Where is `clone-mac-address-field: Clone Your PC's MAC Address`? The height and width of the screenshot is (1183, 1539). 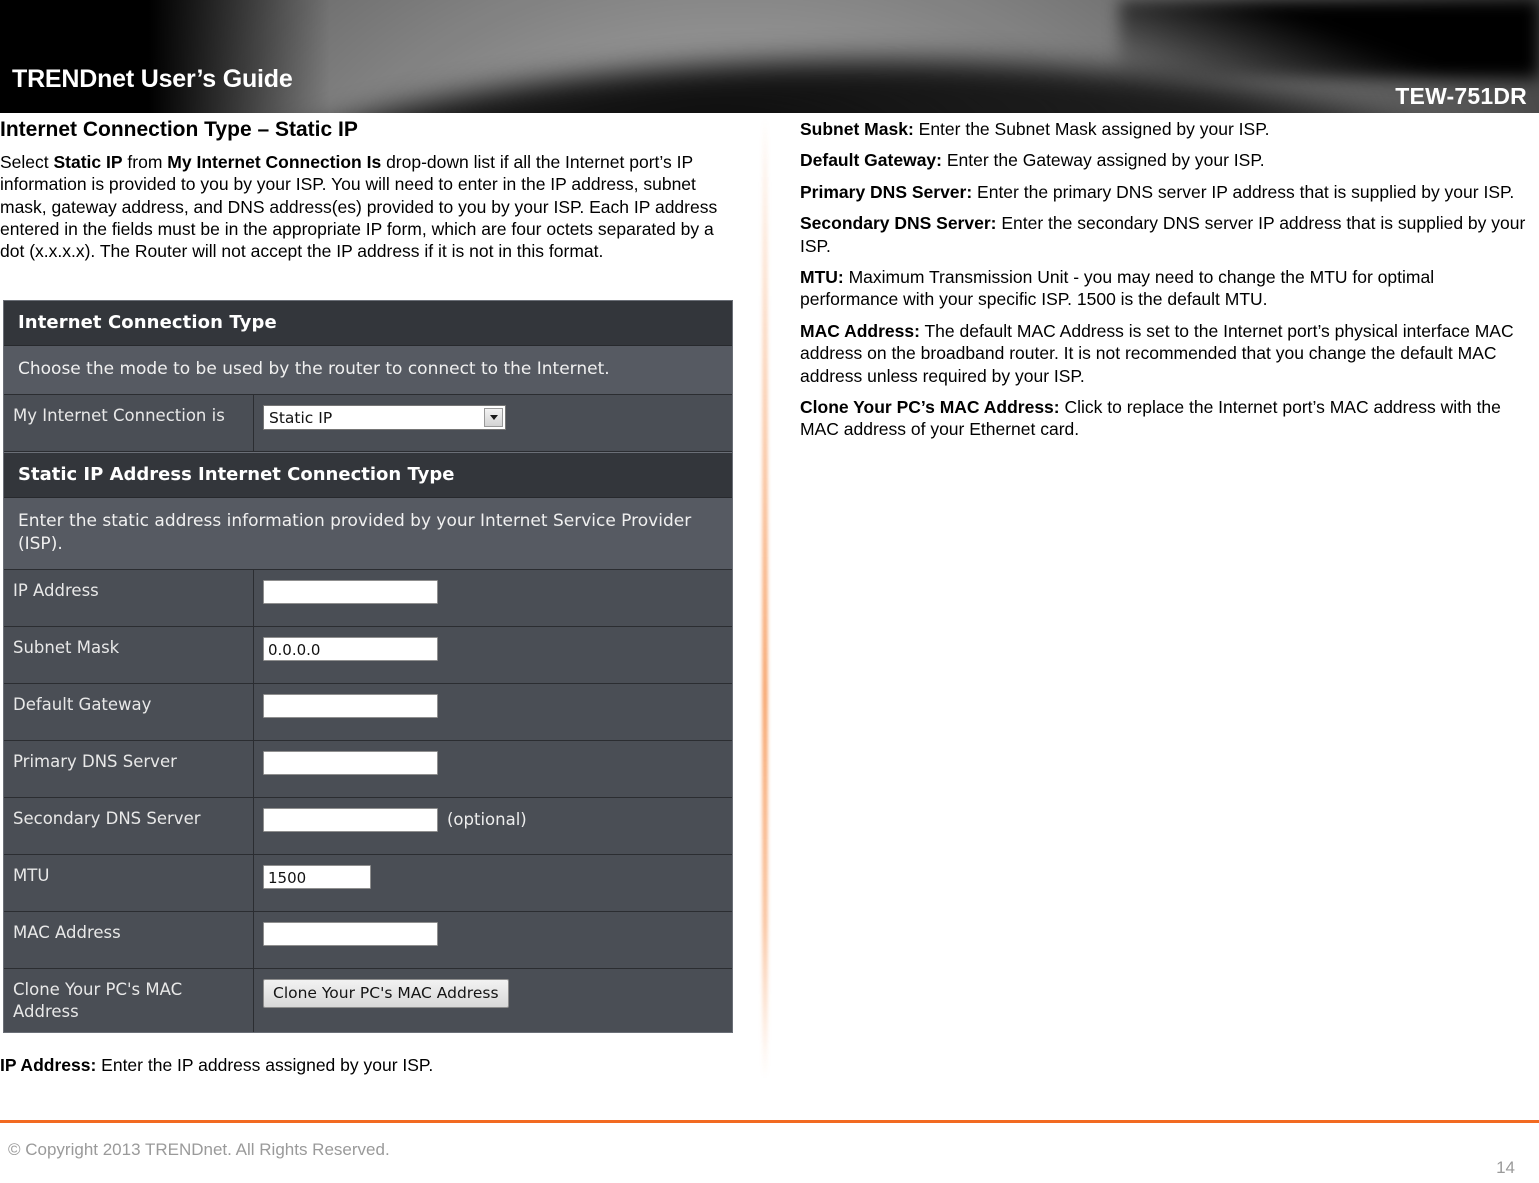
clone-mac-address-field: Clone Your PC's MAC Address is located at coordinates (493, 1000).